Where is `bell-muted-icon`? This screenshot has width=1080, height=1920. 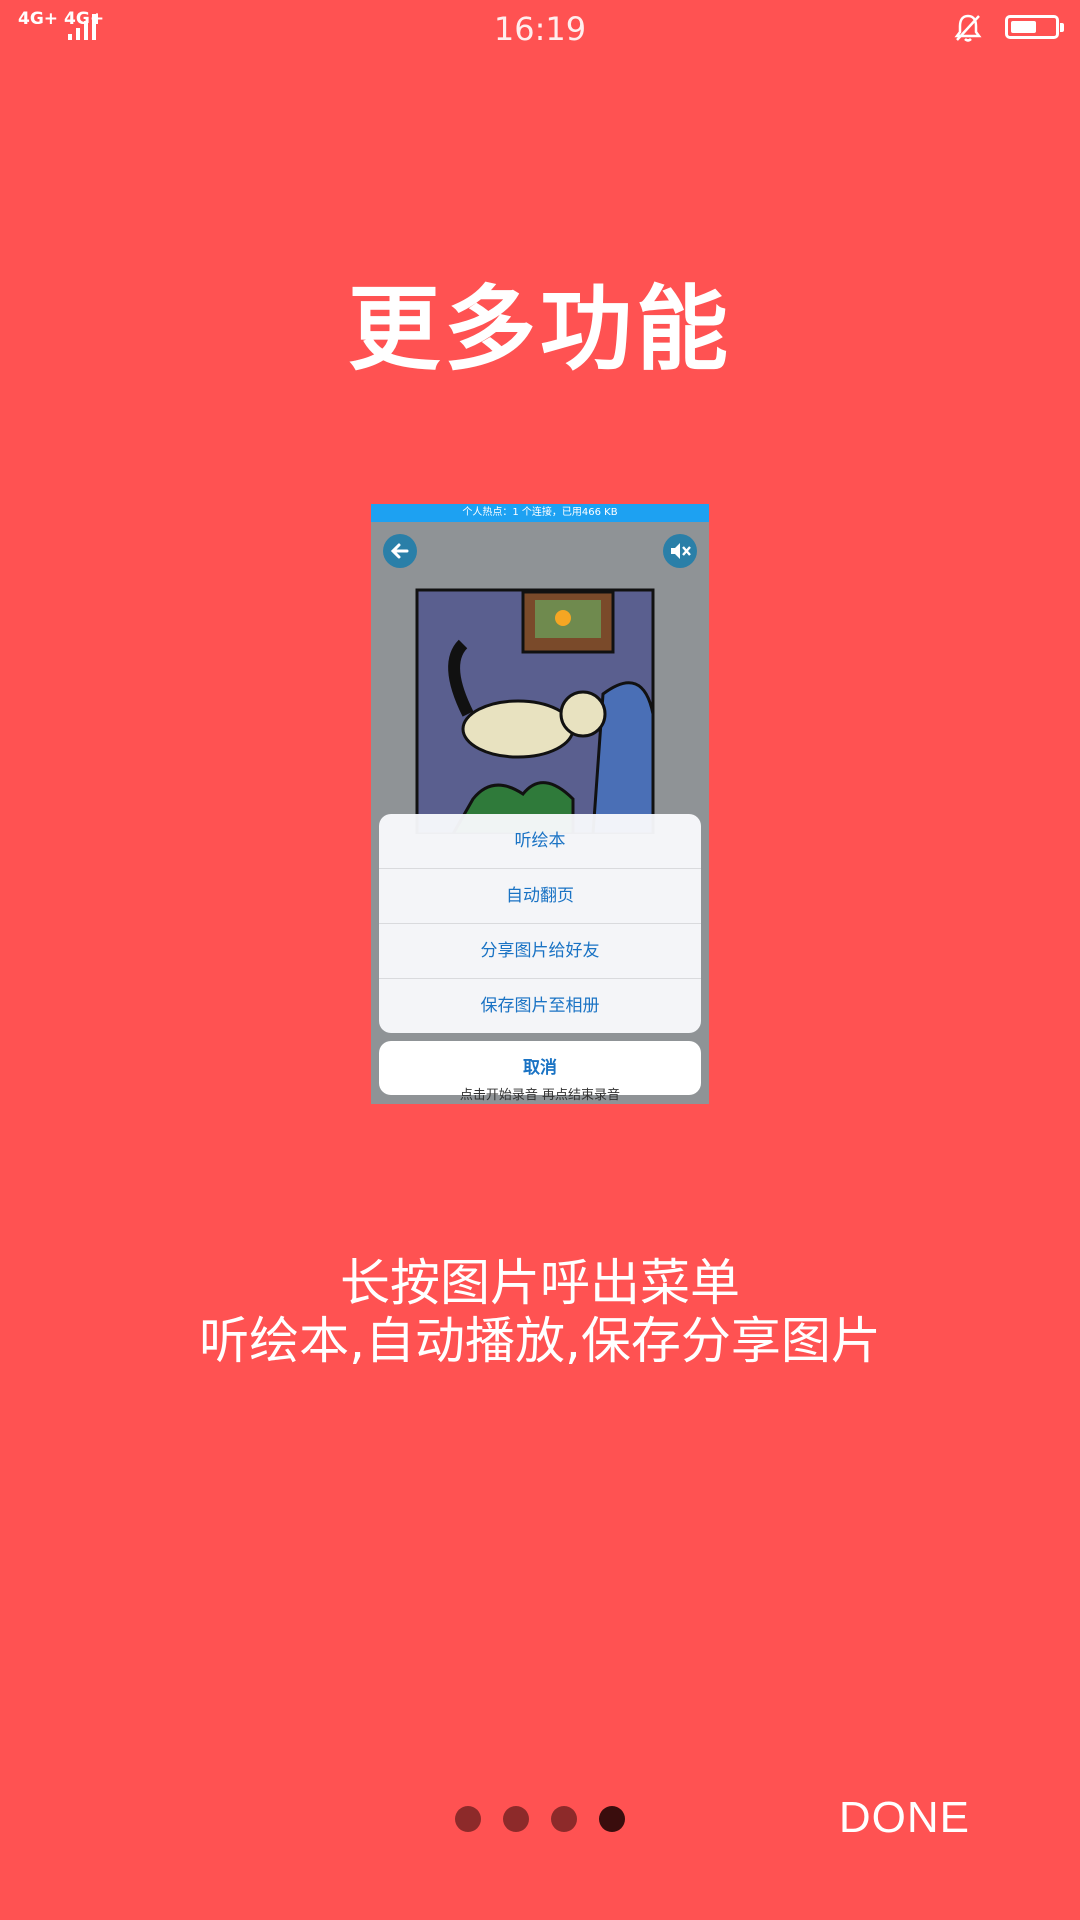 bell-muted-icon is located at coordinates (968, 28).